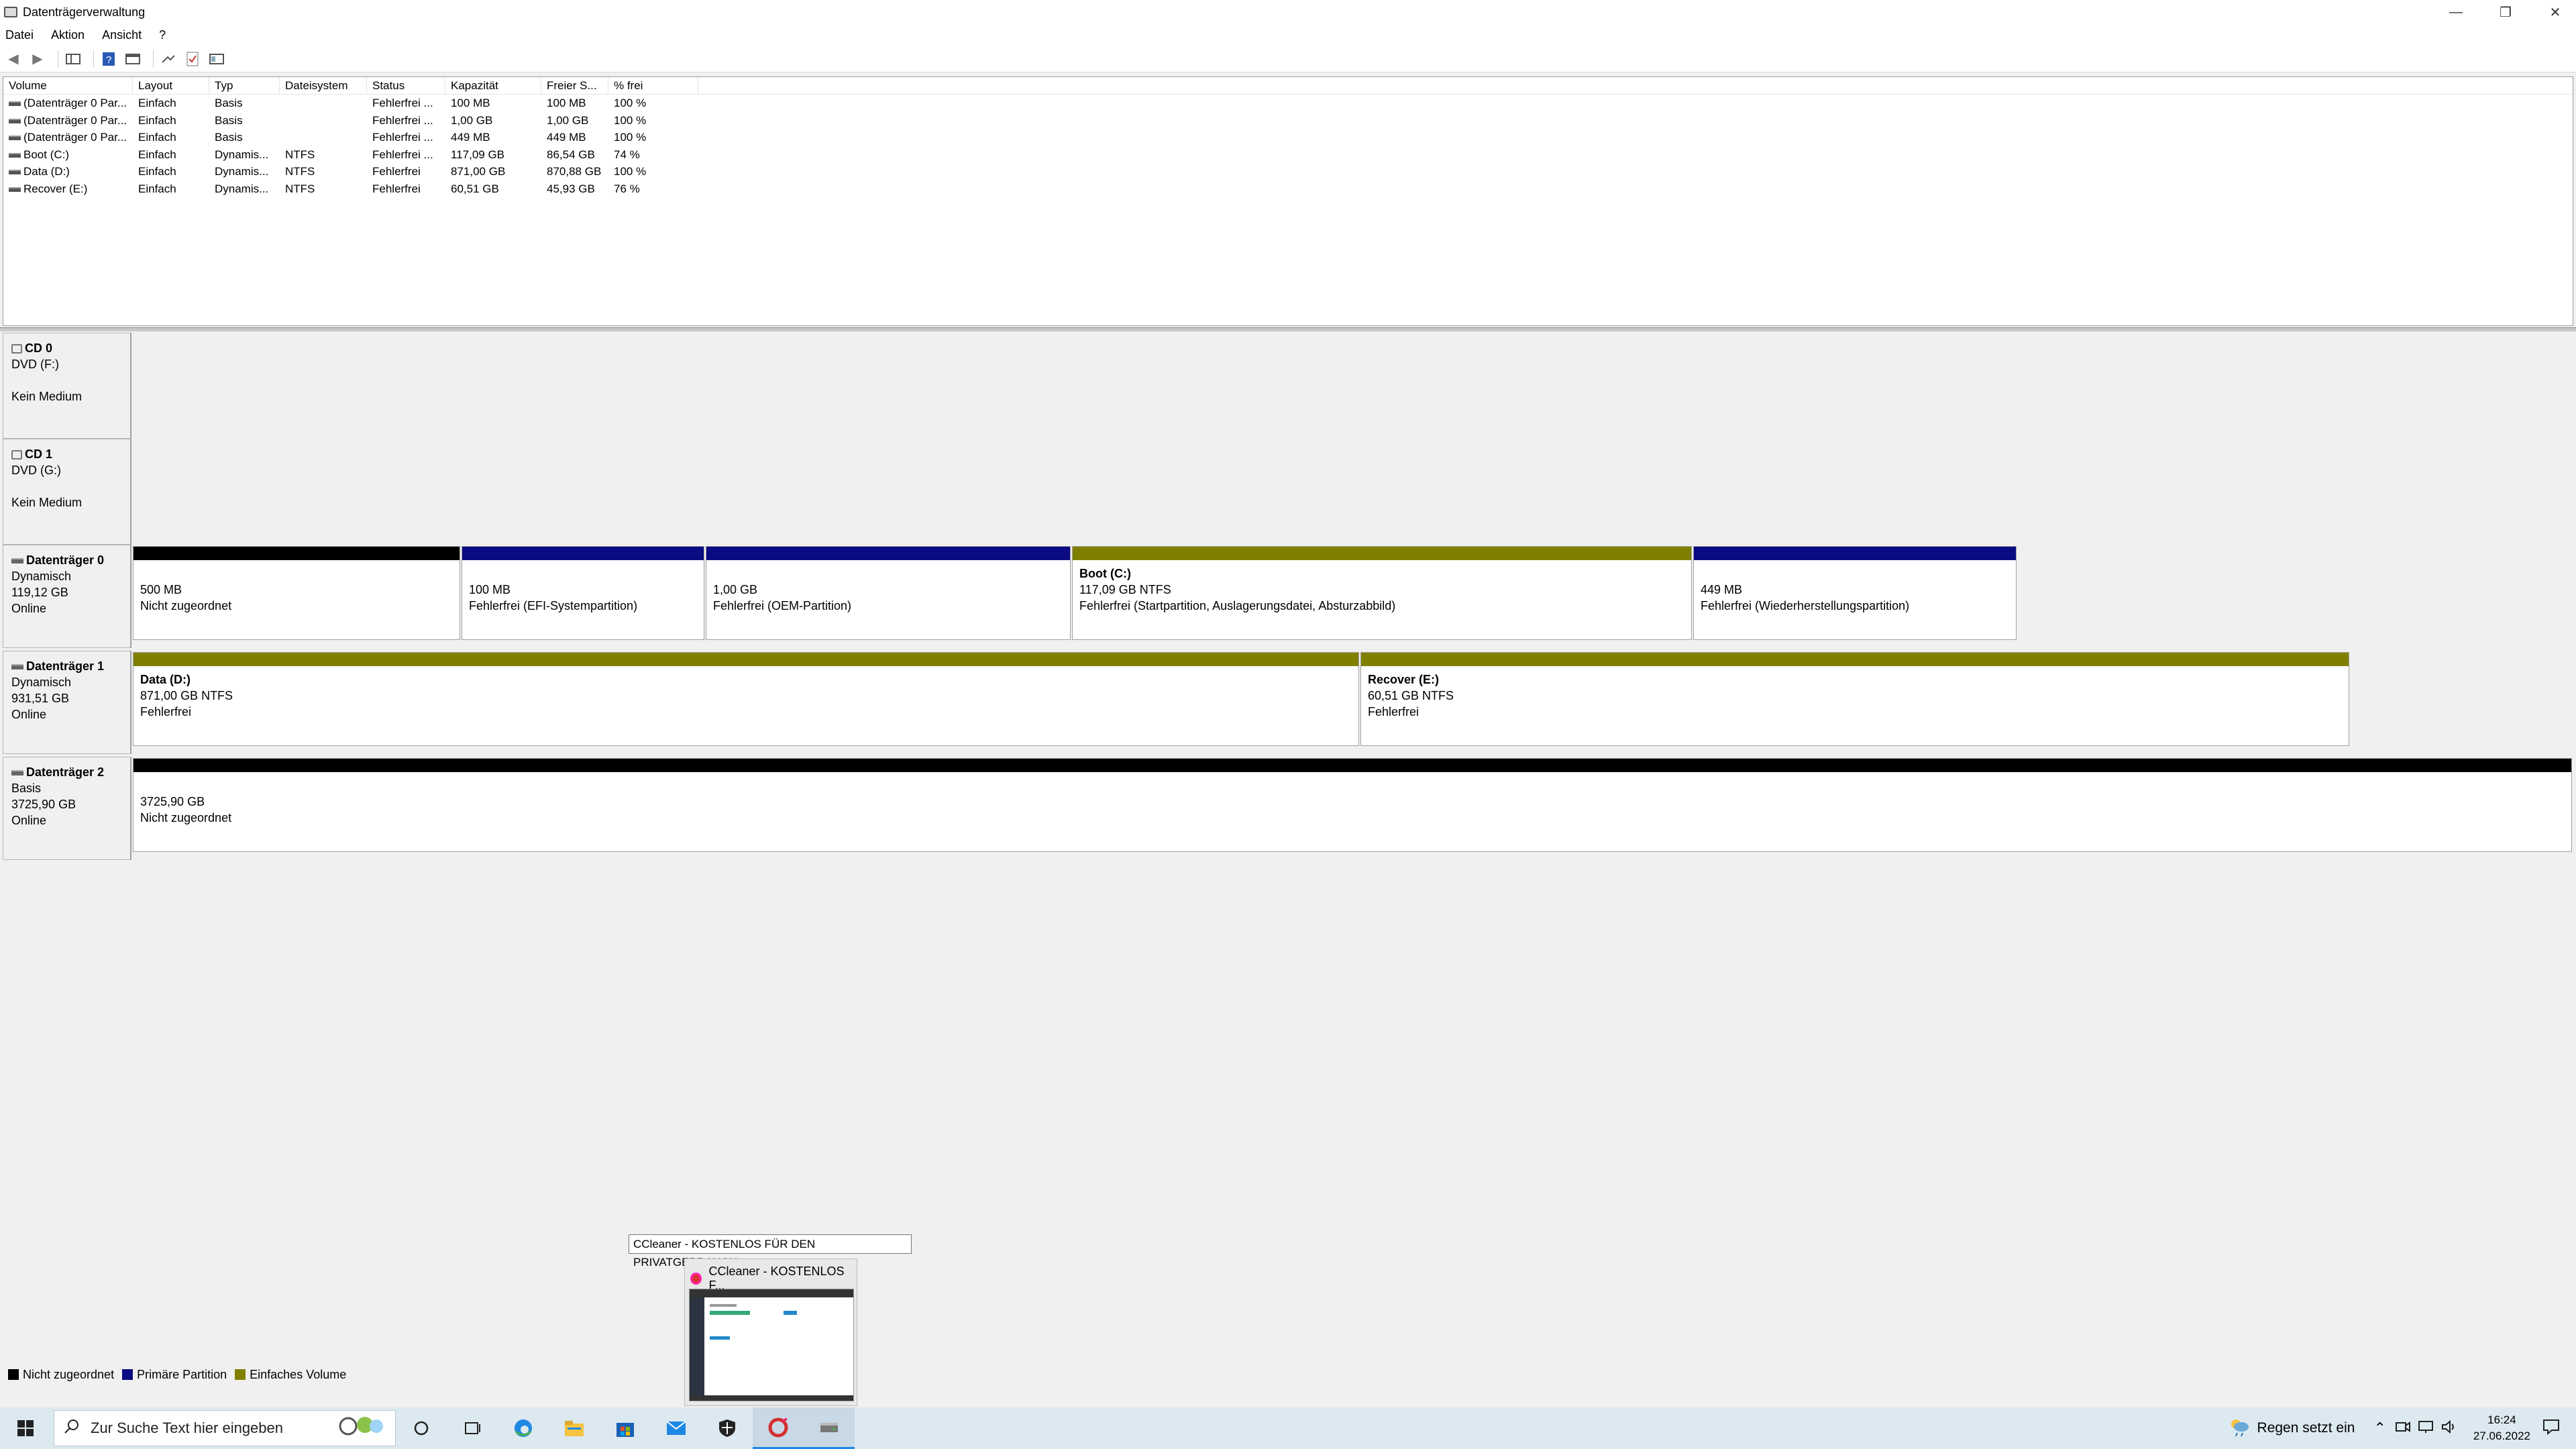 This screenshot has height=1449, width=2576. Describe the element at coordinates (132, 59) in the screenshot. I see `properties-icon` at that location.